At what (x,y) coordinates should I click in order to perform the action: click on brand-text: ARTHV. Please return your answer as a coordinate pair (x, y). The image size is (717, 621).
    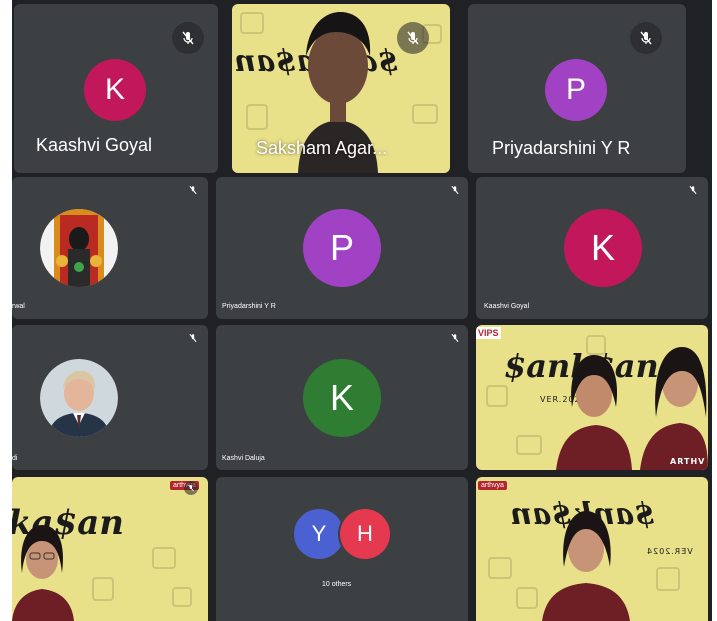
    Looking at the image, I should click on (688, 461).